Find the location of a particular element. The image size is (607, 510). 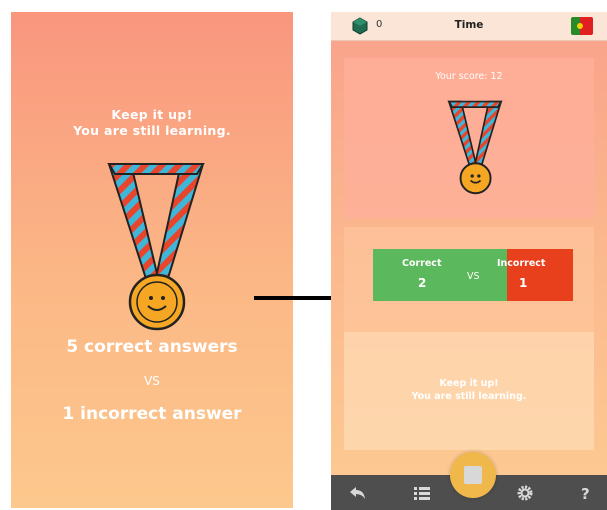

list-icon is located at coordinates (422, 493).